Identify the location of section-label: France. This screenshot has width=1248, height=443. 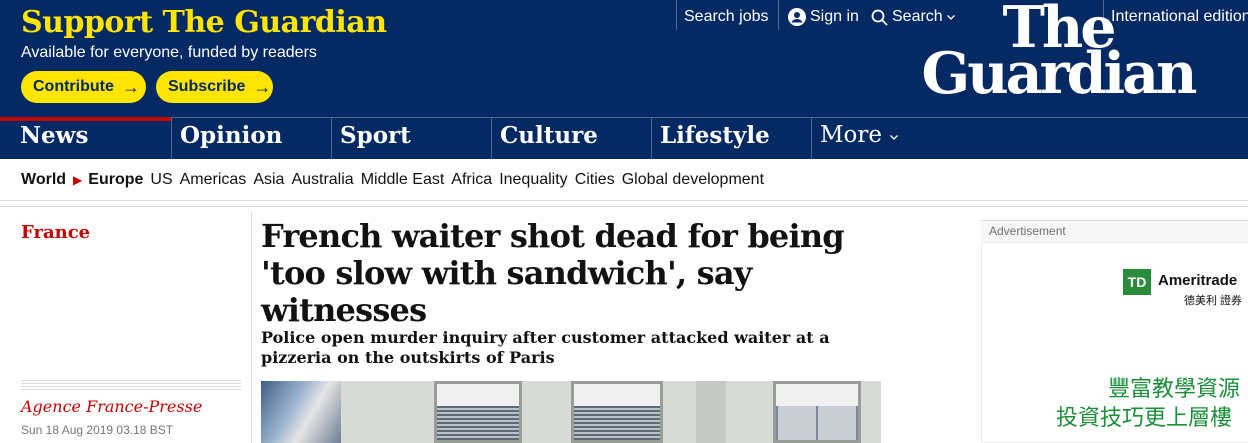
(55, 232).